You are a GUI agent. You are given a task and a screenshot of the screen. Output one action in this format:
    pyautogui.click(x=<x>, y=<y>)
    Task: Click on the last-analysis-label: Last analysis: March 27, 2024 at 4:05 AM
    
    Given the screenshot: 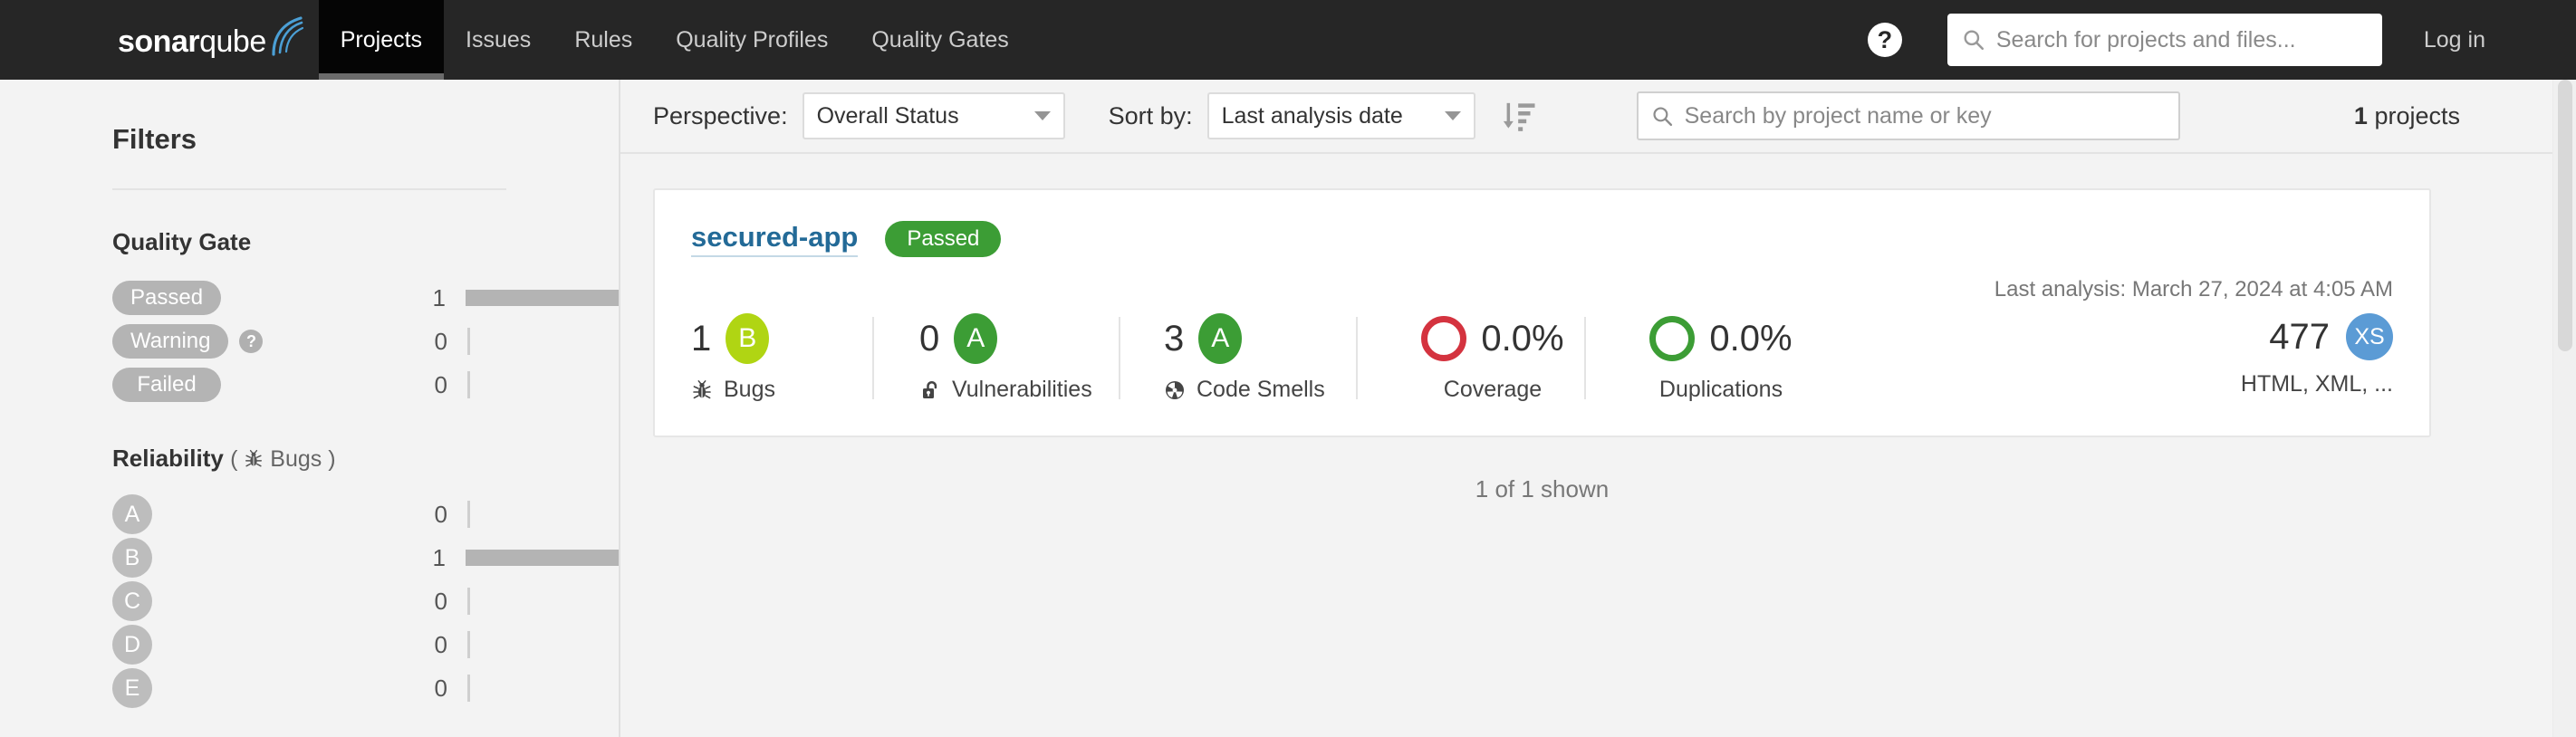 What is the action you would take?
    pyautogui.click(x=2193, y=289)
    